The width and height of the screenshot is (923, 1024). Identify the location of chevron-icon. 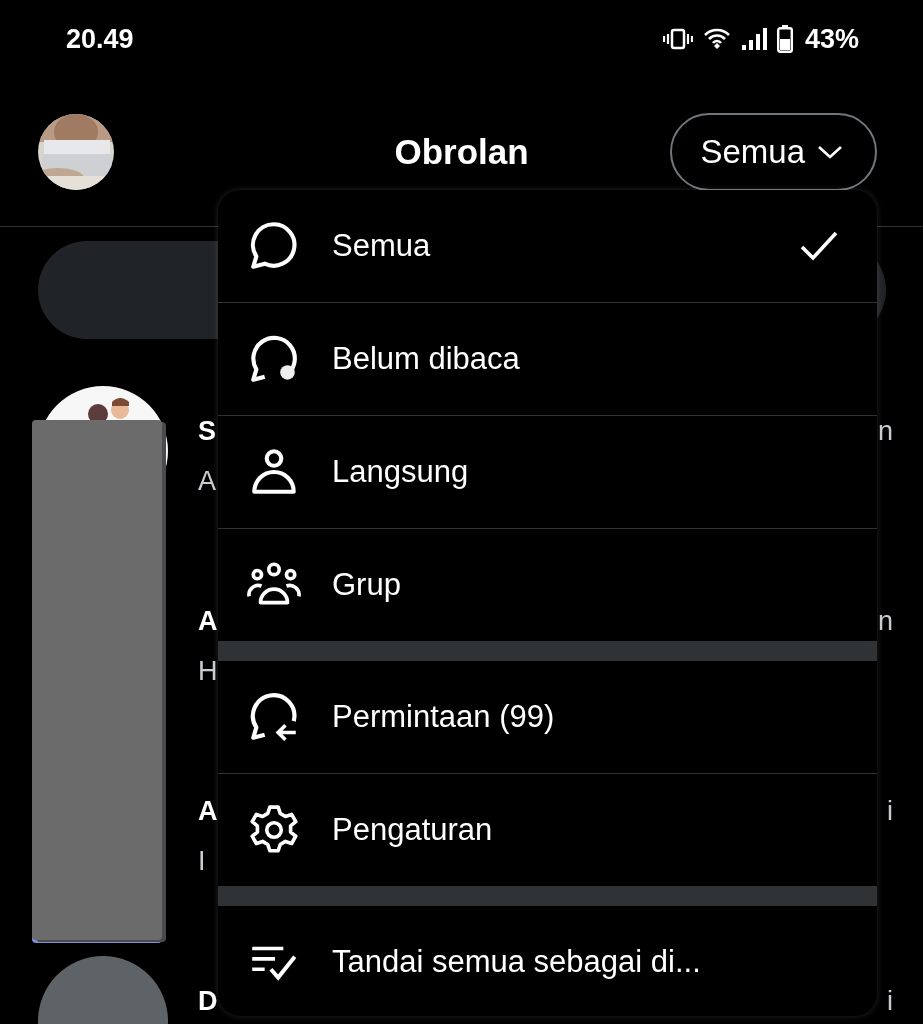
(830, 152).